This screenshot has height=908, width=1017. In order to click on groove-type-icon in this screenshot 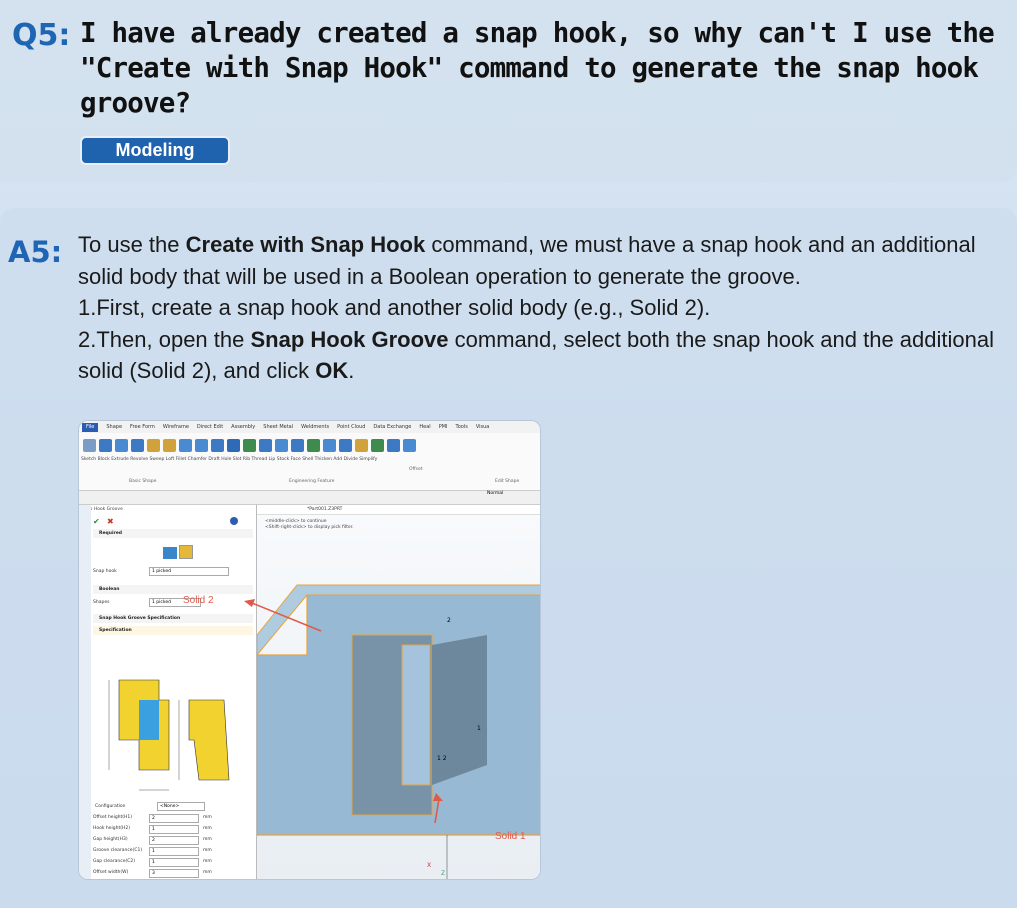, I will do `click(186, 552)`.